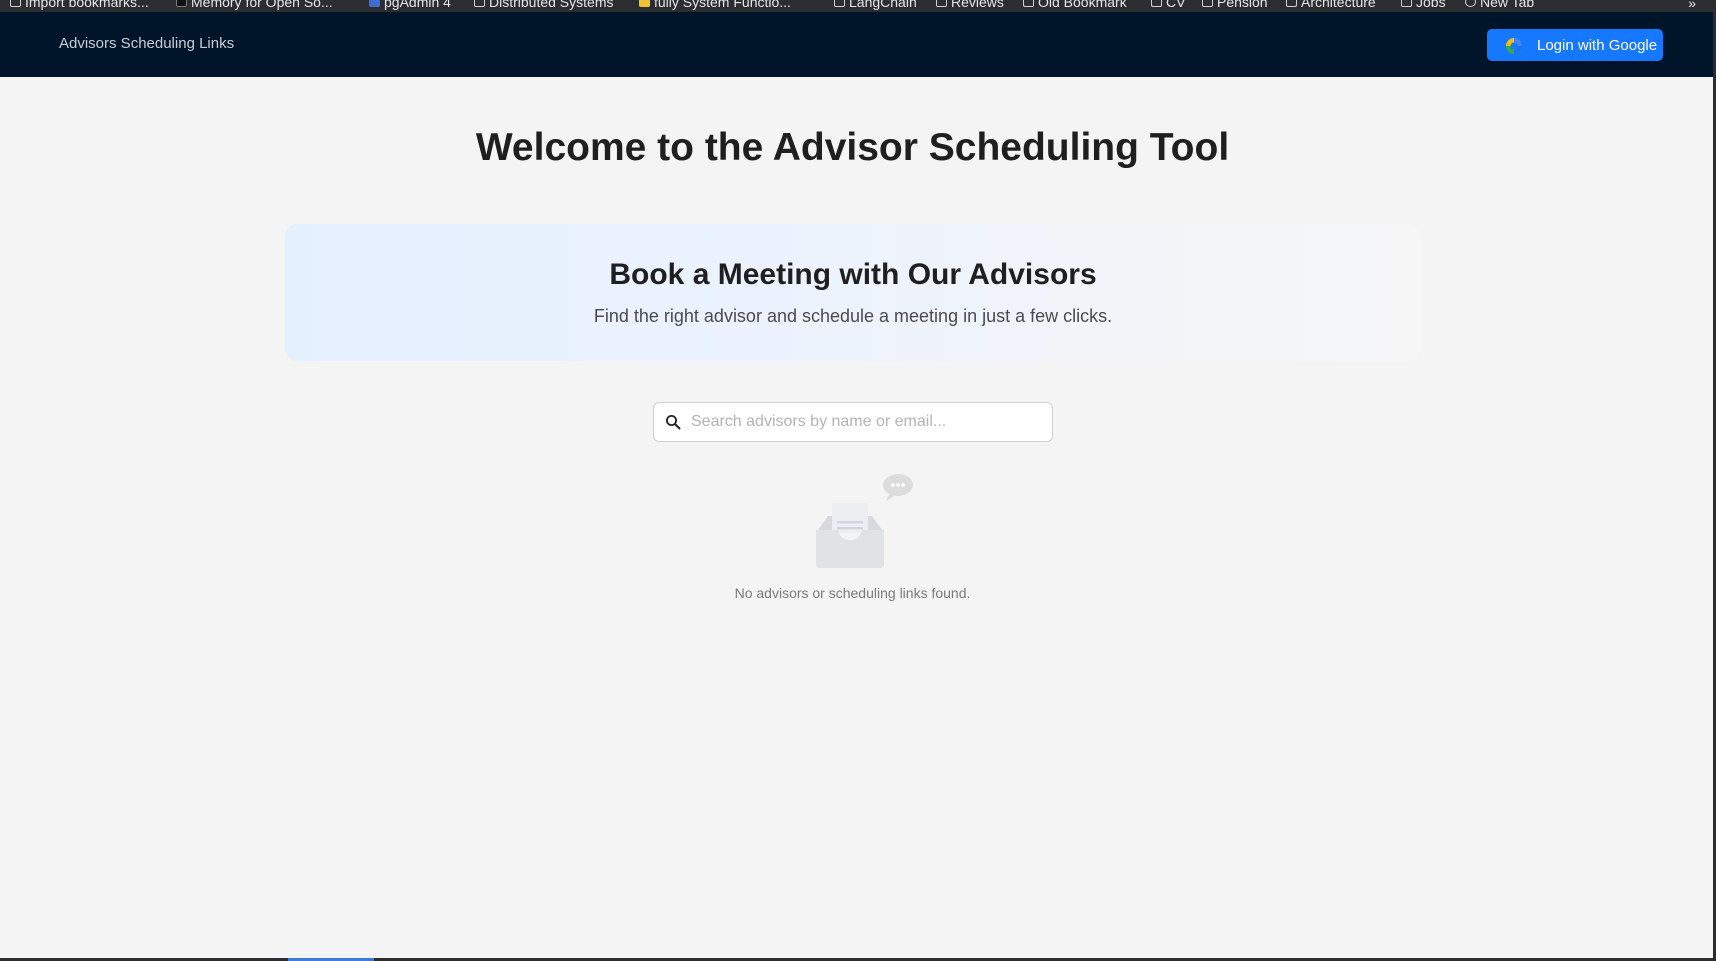 This screenshot has height=961, width=1716. I want to click on login-button-label: Login with Google, so click(1597, 45).